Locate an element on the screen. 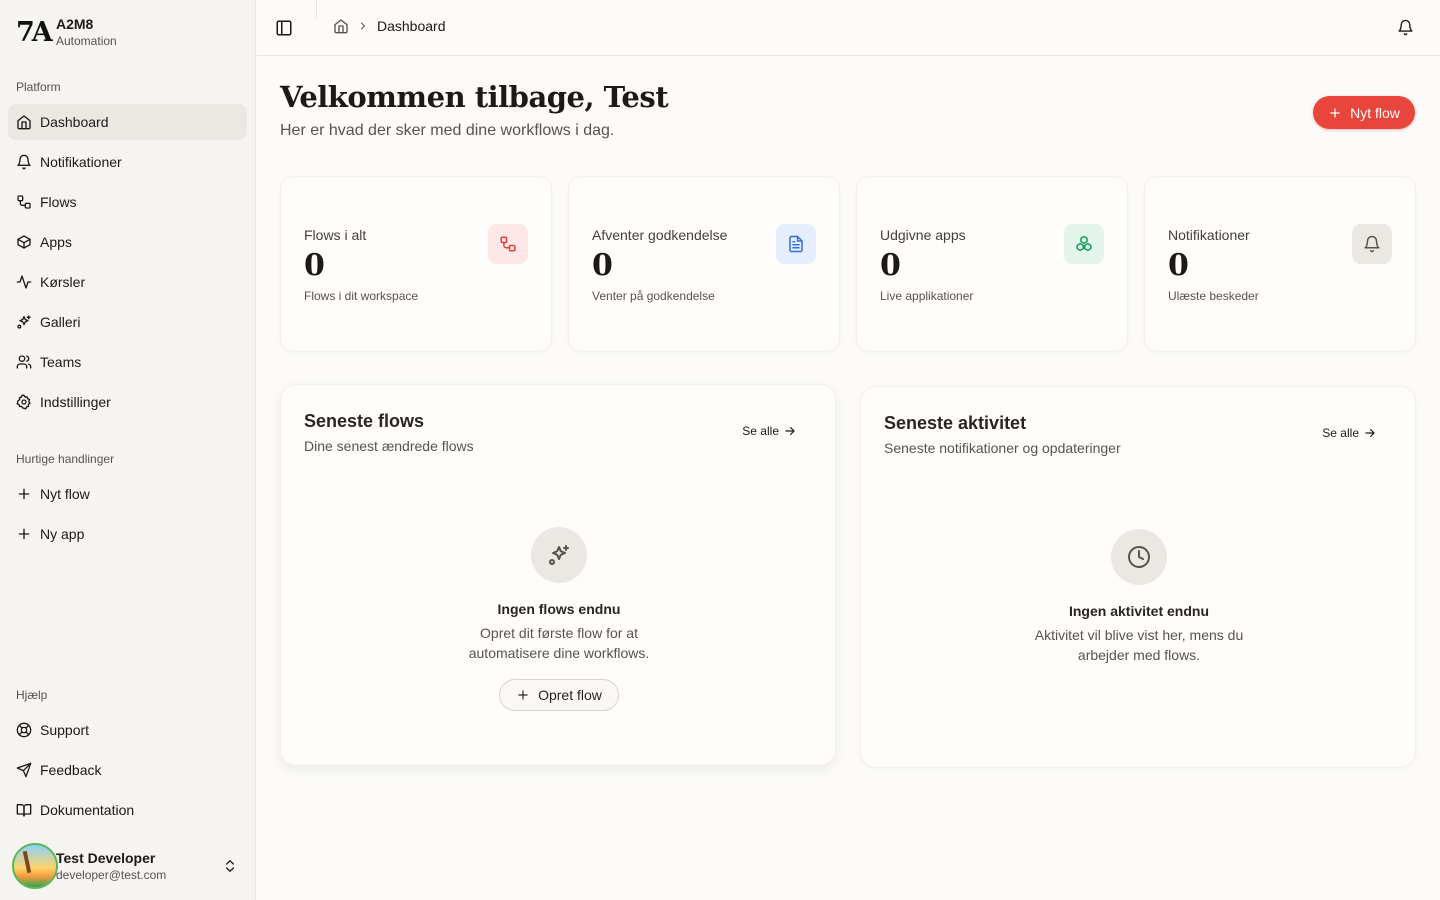  see-all-activity-link: Se alle is located at coordinates (1349, 433).